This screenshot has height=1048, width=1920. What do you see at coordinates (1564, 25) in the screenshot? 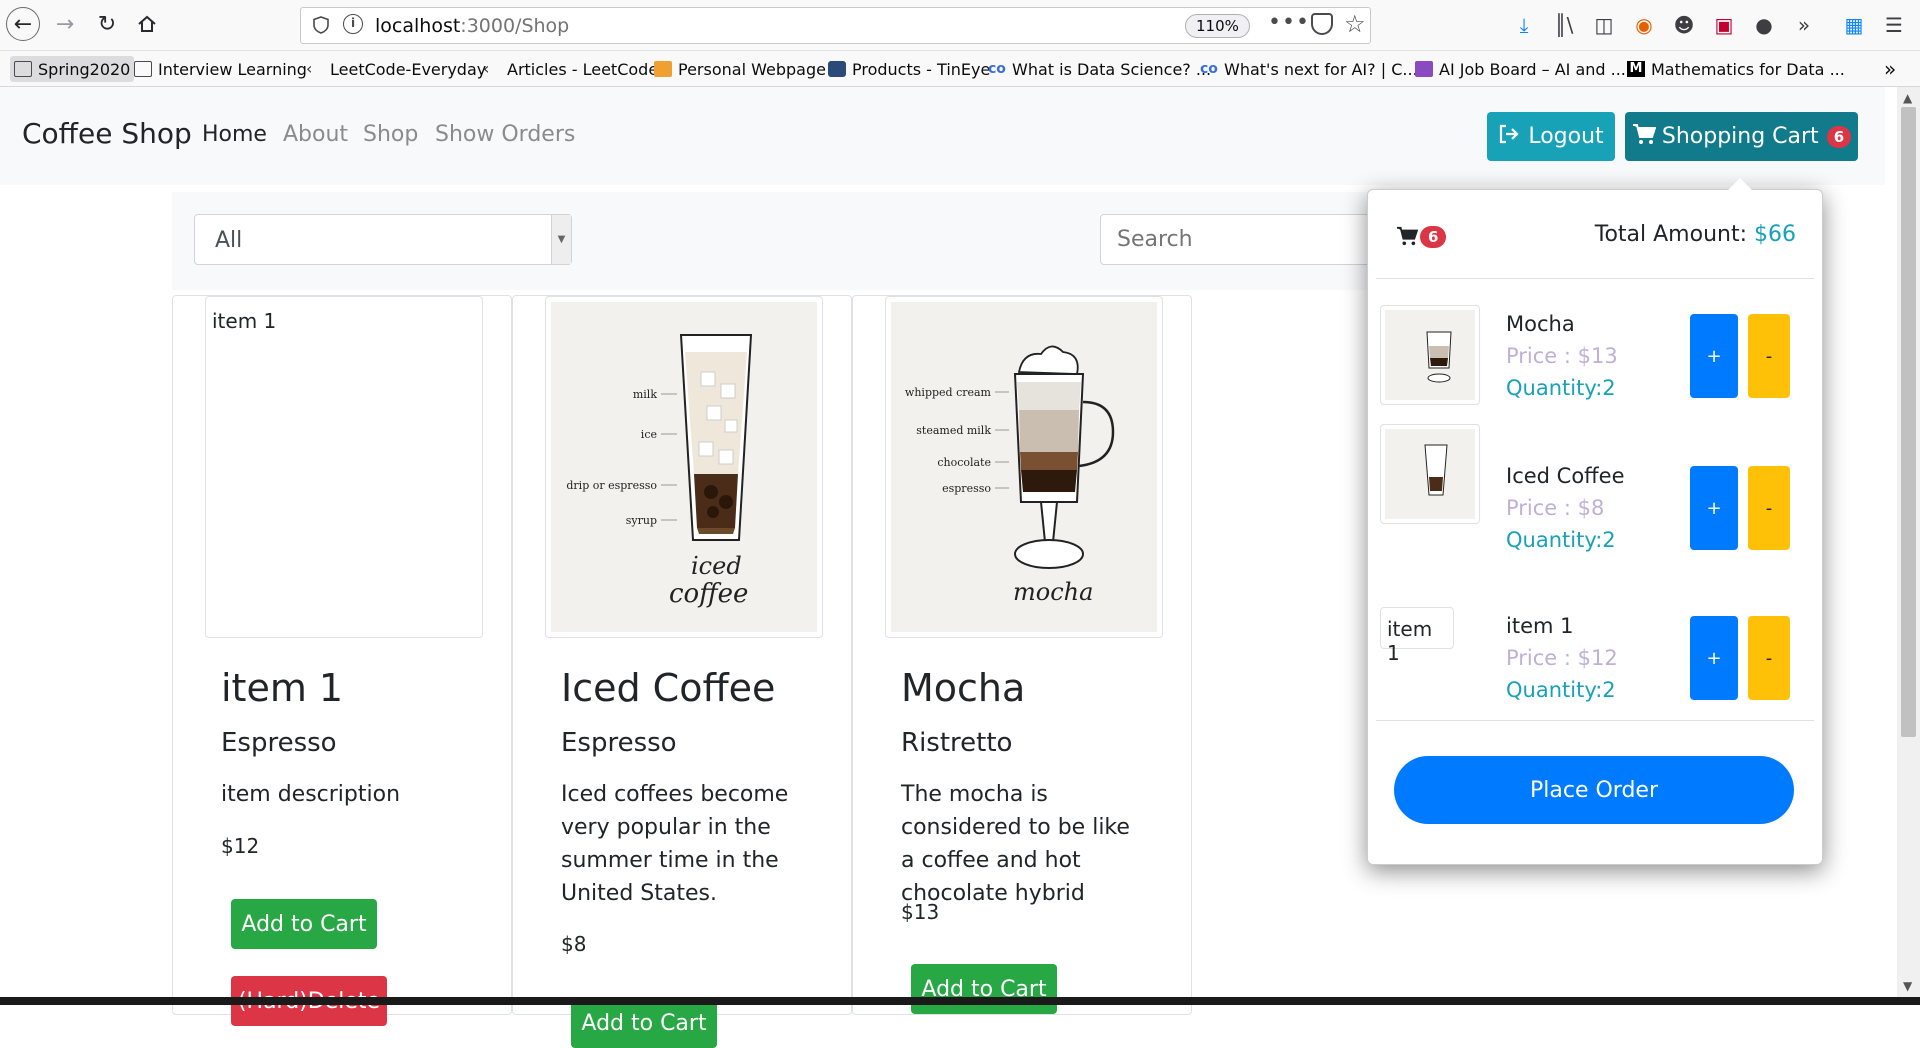
I see `library-icon: ║\` at bounding box center [1564, 25].